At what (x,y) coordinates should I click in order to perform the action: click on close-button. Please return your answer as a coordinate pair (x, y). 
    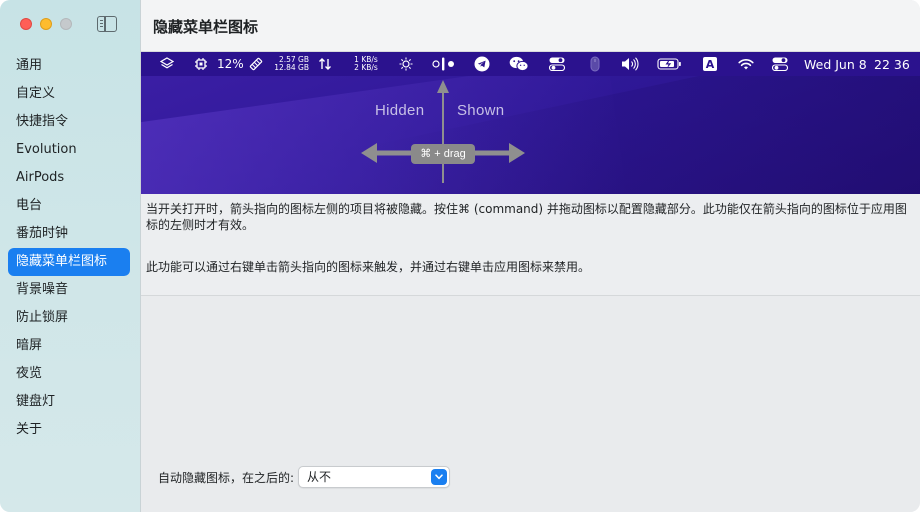
    Looking at the image, I should click on (26, 24).